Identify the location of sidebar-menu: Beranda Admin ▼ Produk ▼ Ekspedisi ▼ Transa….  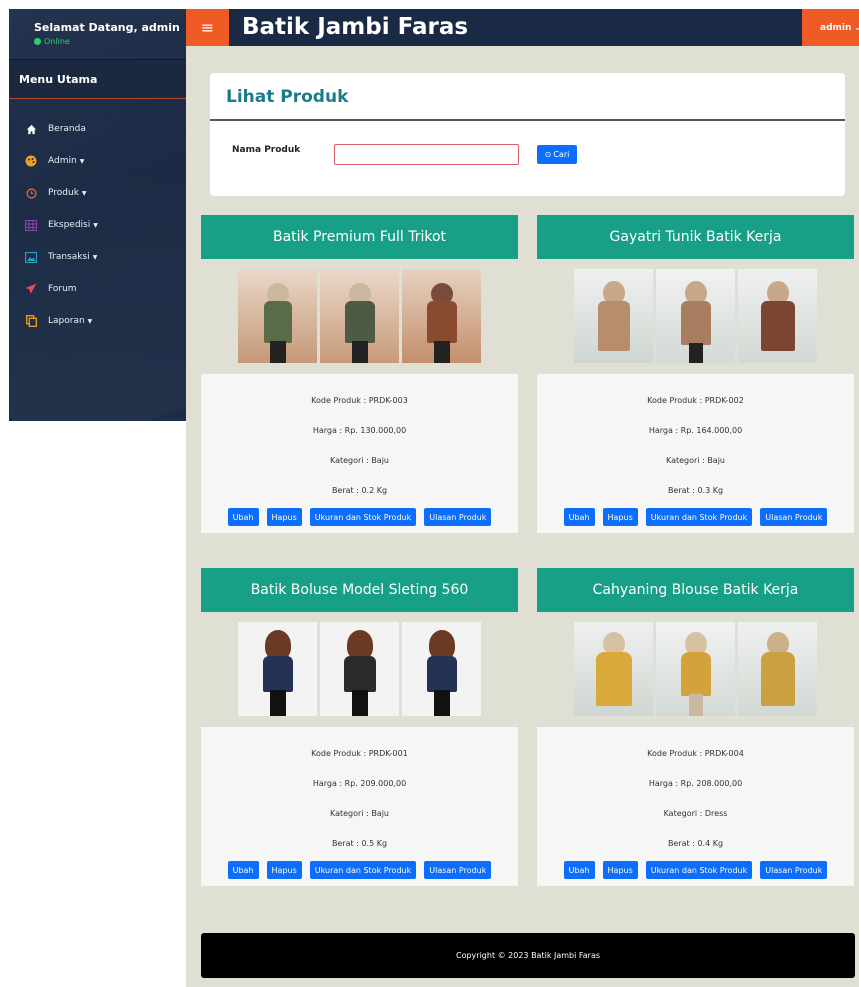
(97, 218).